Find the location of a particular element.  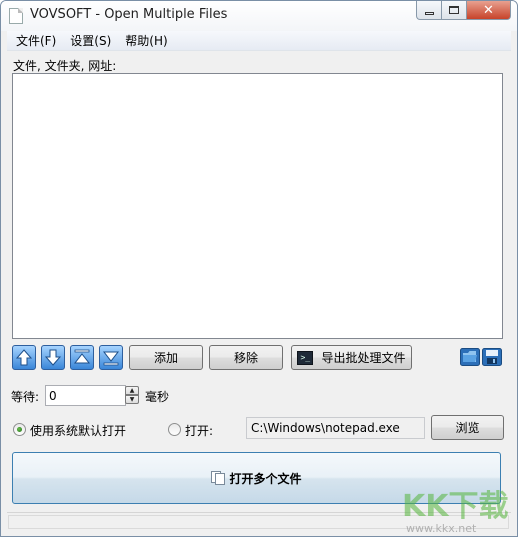

remove-button: 移除 is located at coordinates (246, 357).